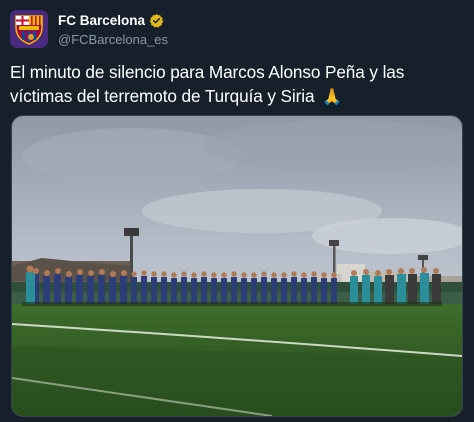  I want to click on account-names: FC Barcelona @FCBarcelona_es, so click(113, 29).